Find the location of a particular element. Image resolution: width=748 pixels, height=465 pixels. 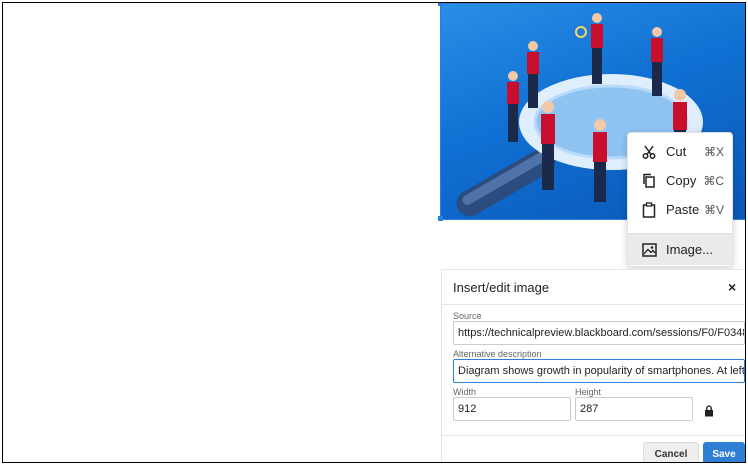

menu-item-copy: Copy ⌘C is located at coordinates (680, 180).